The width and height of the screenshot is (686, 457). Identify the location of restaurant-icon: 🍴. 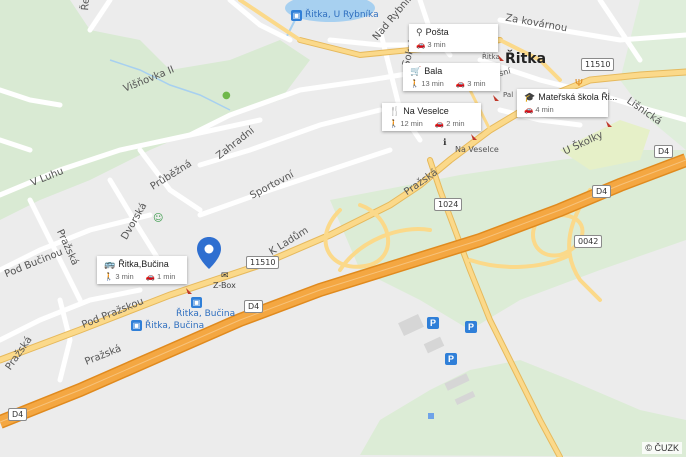
(395, 111).